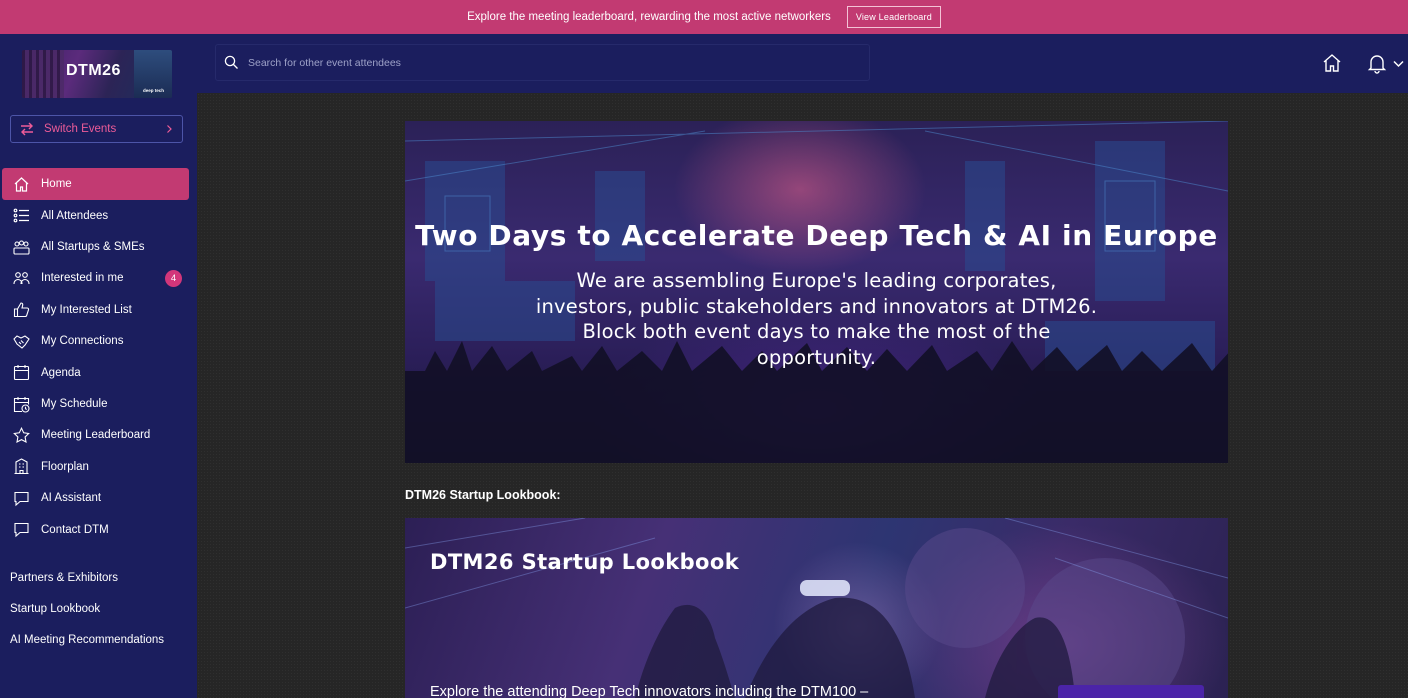  Describe the element at coordinates (56, 184) in the screenshot. I see `sidebar-item-label: Home` at that location.